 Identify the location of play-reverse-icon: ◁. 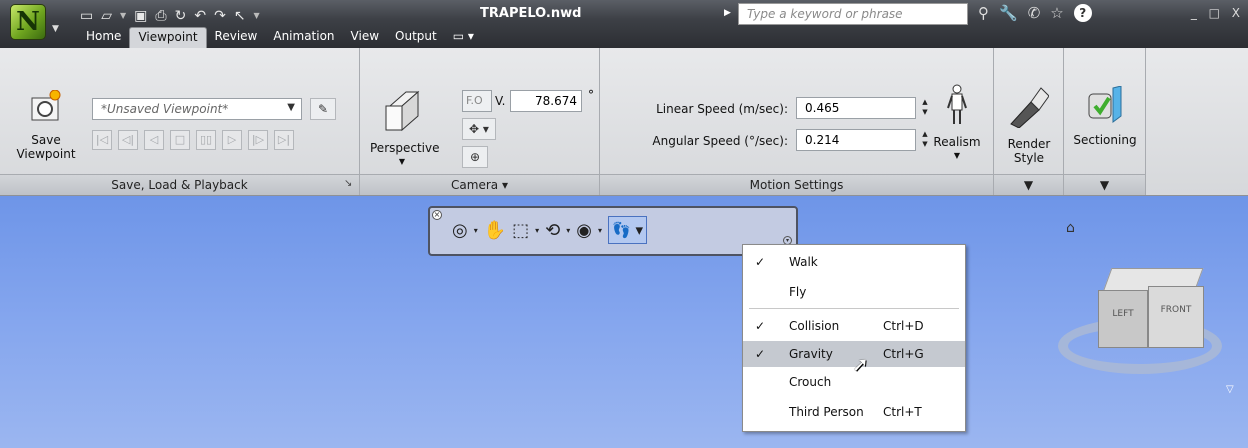
(154, 140).